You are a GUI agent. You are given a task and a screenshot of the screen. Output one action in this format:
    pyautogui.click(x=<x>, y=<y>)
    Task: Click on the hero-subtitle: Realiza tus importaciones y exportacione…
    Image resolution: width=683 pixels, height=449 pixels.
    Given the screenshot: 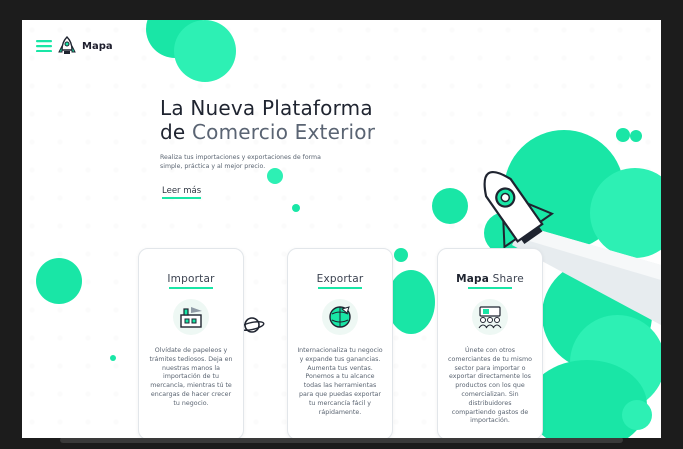 What is the action you would take?
    pyautogui.click(x=240, y=162)
    